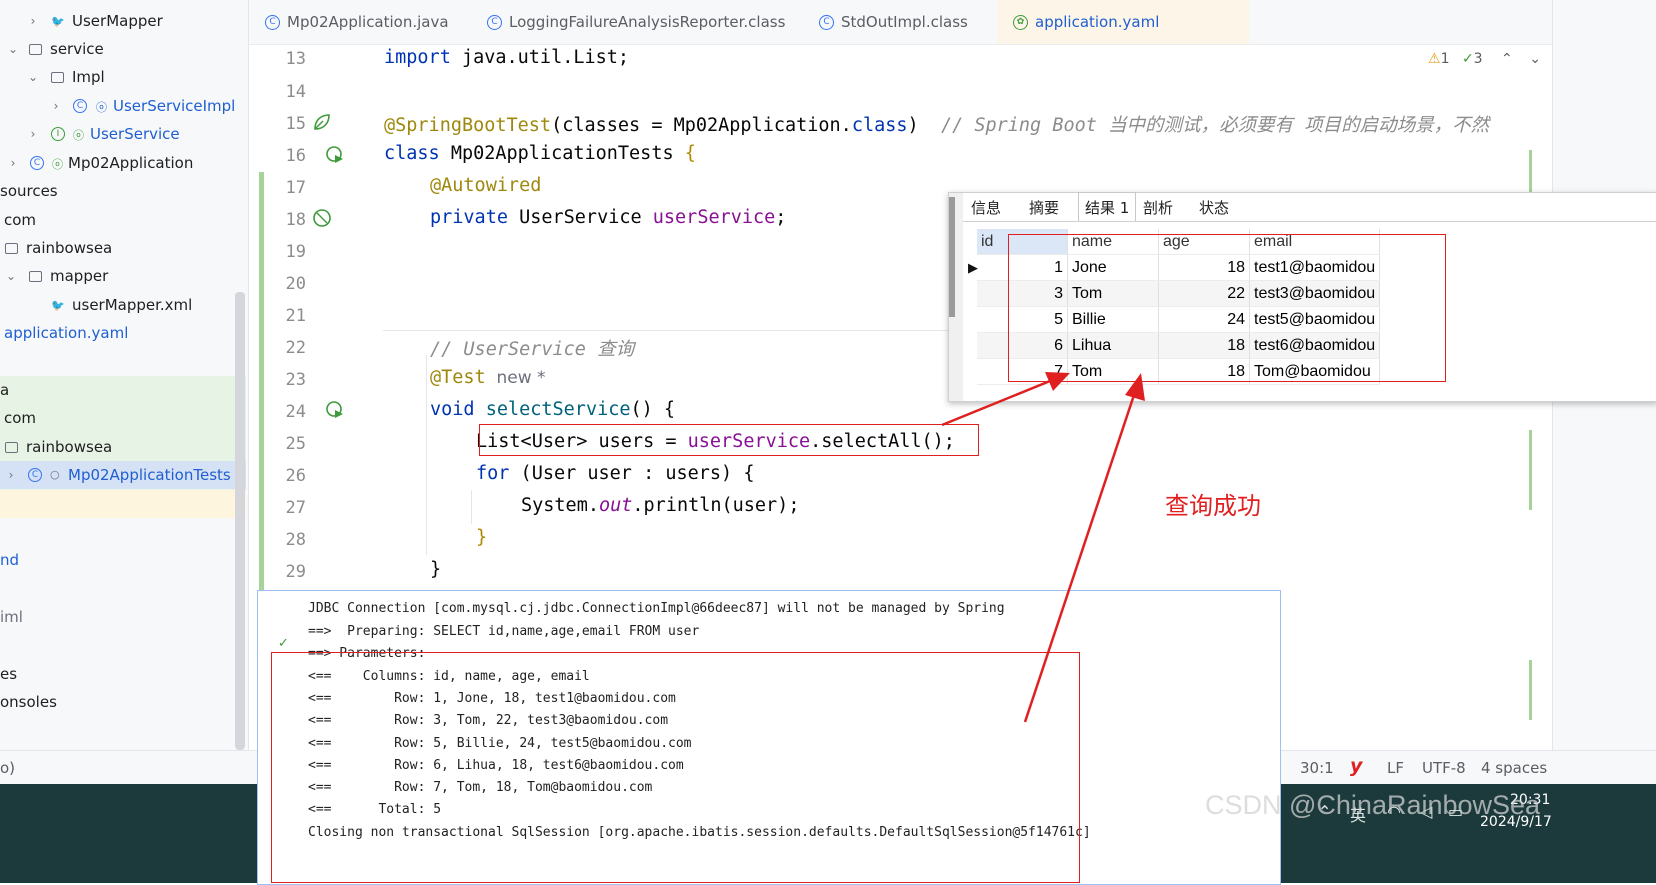 The height and width of the screenshot is (885, 1656). Describe the element at coordinates (1043, 547) in the screenshot. I see `annotation-arrows` at that location.